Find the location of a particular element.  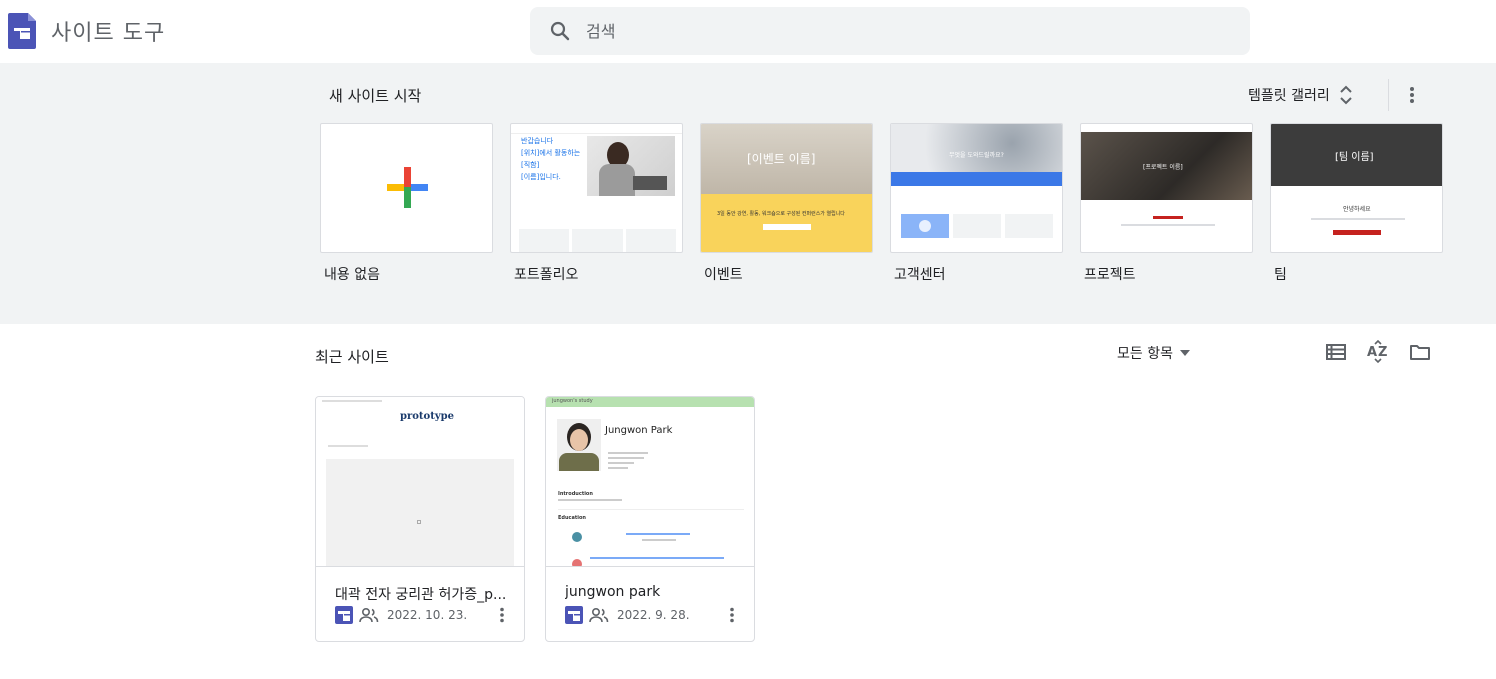

template-help-center: 무엇을 도와드릴까요? 고객센터 is located at coordinates (976, 203).